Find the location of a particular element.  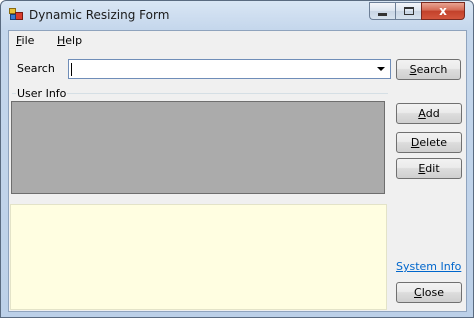

delete-button-accel: D is located at coordinates (415, 142).